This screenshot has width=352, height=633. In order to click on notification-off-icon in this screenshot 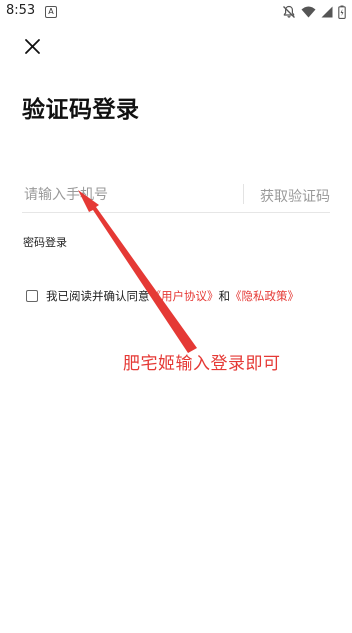, I will do `click(289, 11)`.